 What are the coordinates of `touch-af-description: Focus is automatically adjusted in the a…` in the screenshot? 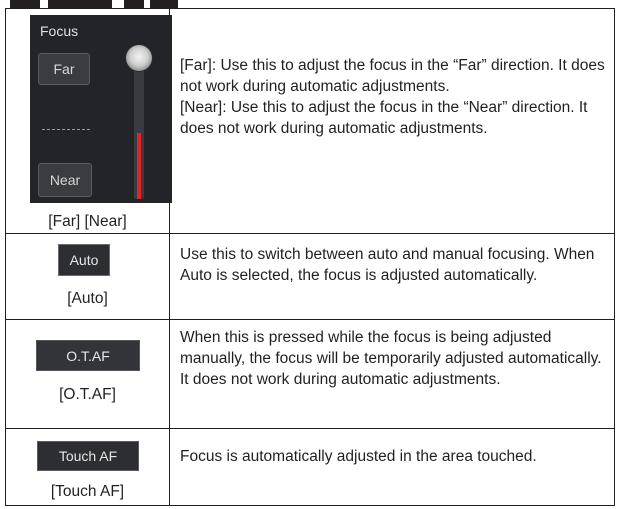 It's located at (358, 456).